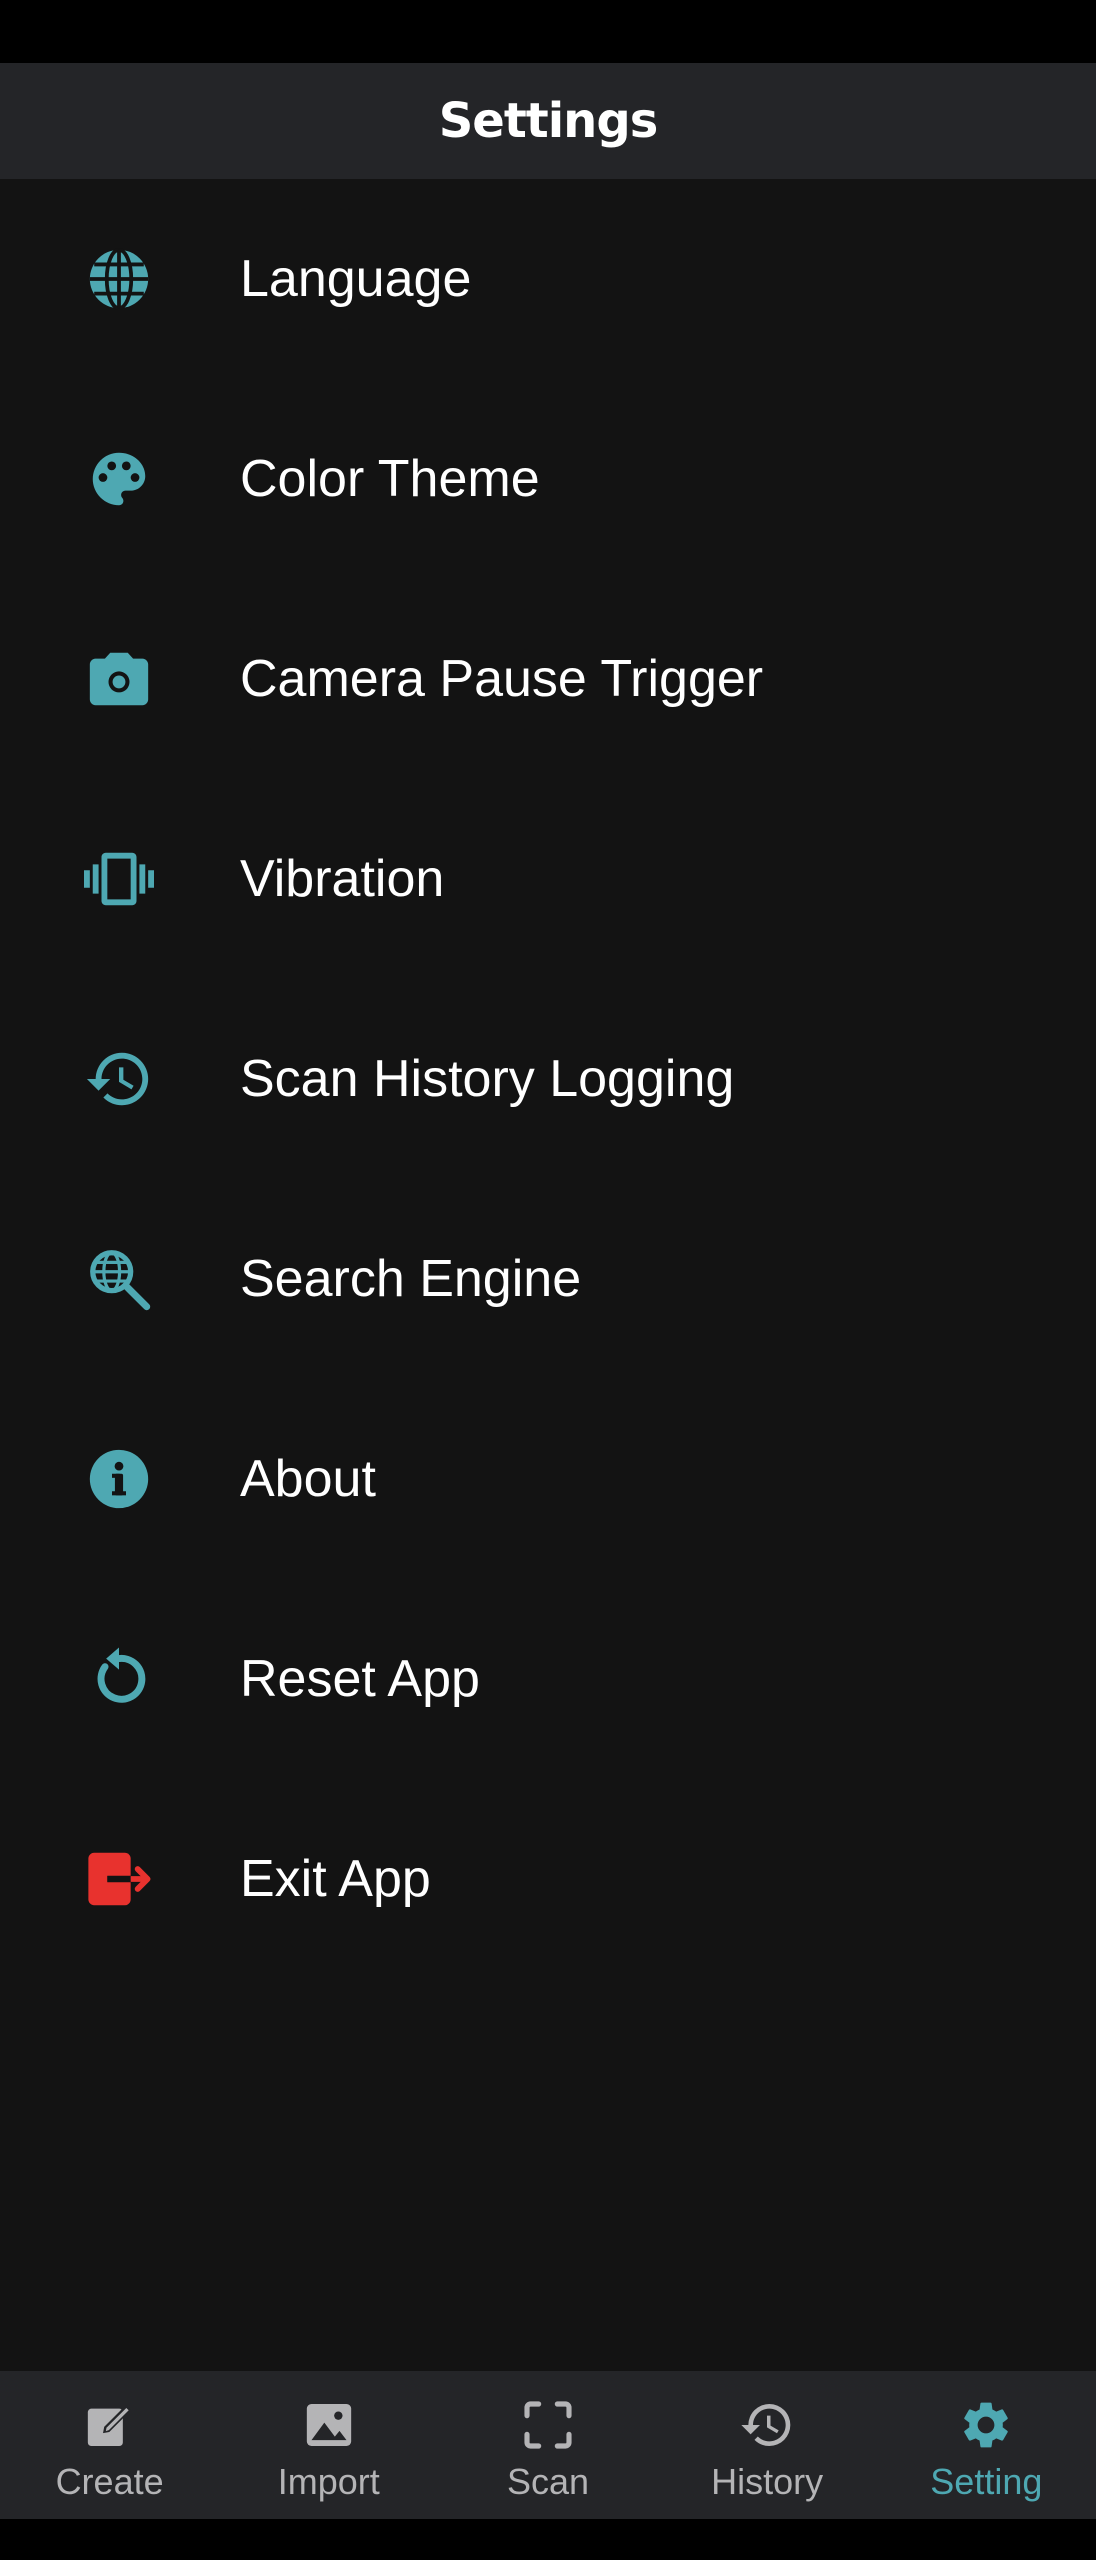 Image resolution: width=1096 pixels, height=2560 pixels. I want to click on settings-item-search-engine: Search Engine, so click(548, 1279).